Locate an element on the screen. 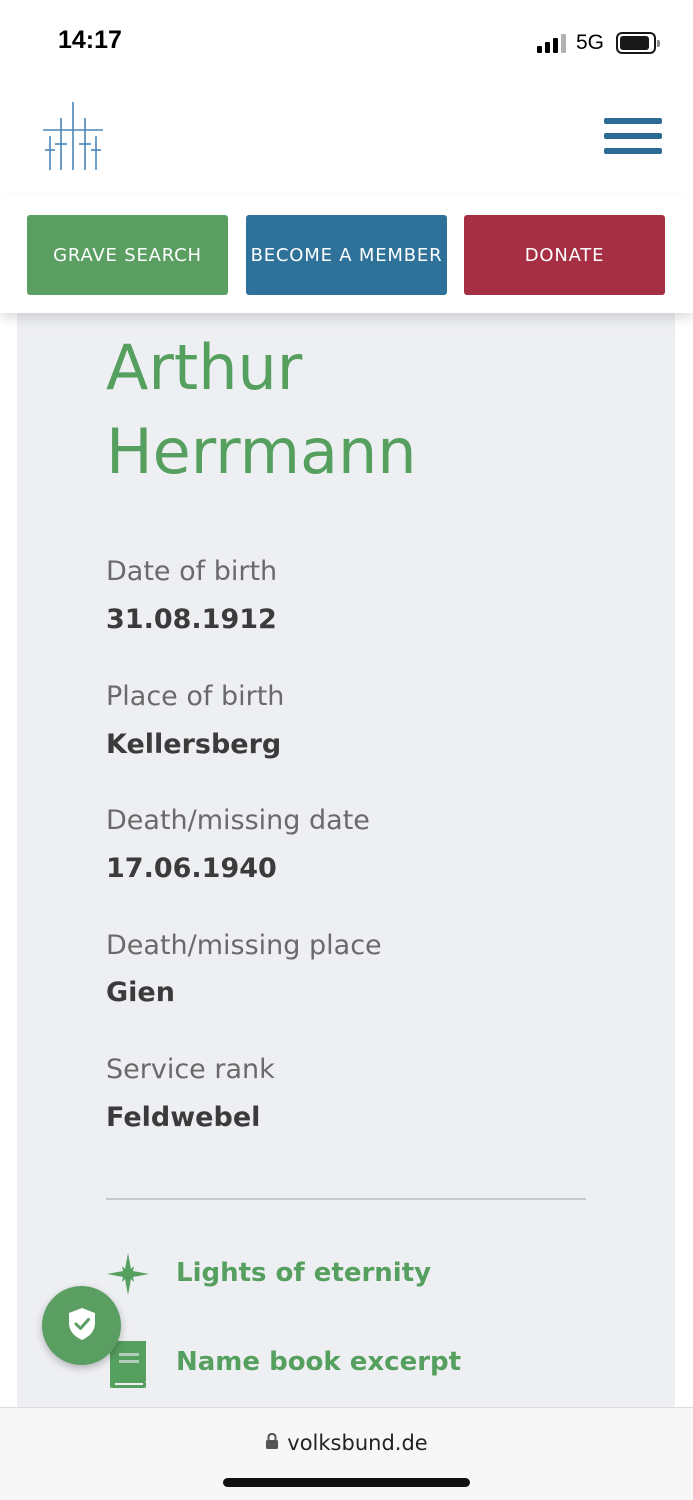  crosses-logo-icon is located at coordinates (73, 136).